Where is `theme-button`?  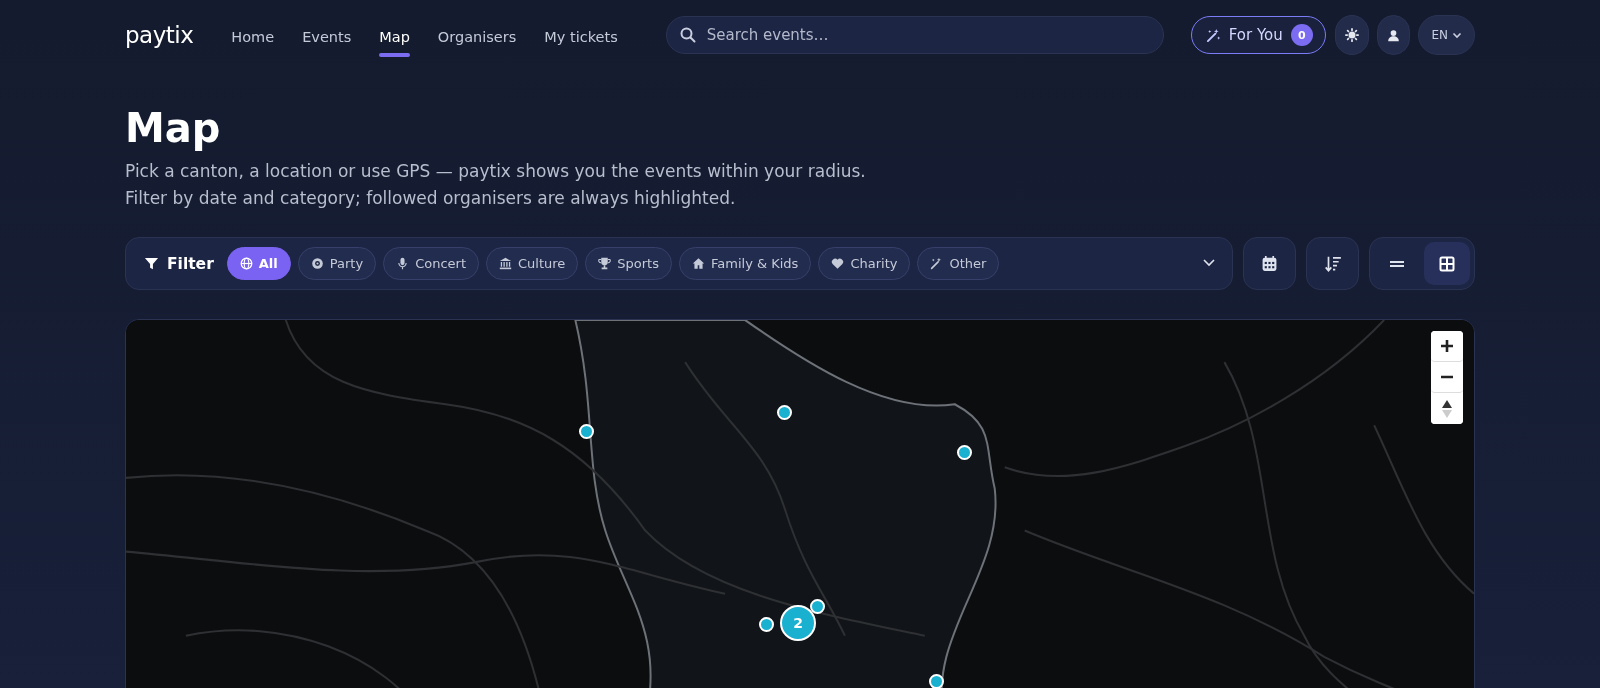 theme-button is located at coordinates (1351, 35).